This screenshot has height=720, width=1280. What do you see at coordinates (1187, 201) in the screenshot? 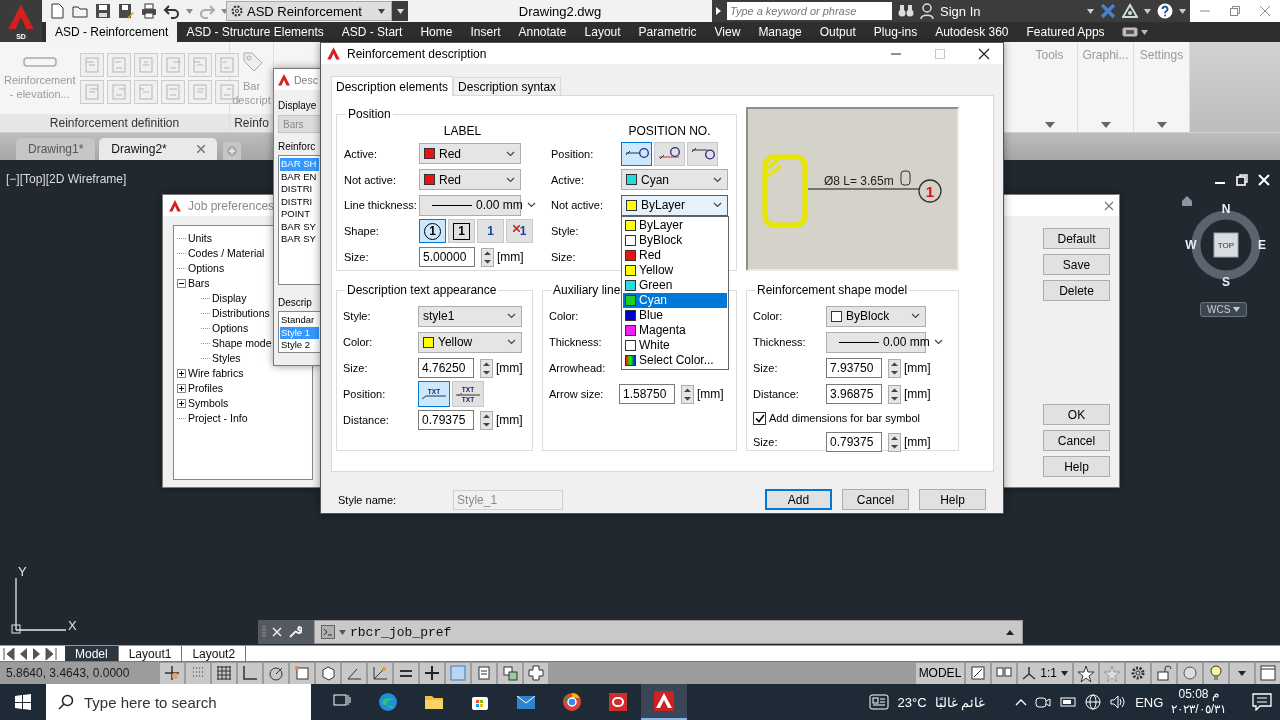
I see `home-icon` at bounding box center [1187, 201].